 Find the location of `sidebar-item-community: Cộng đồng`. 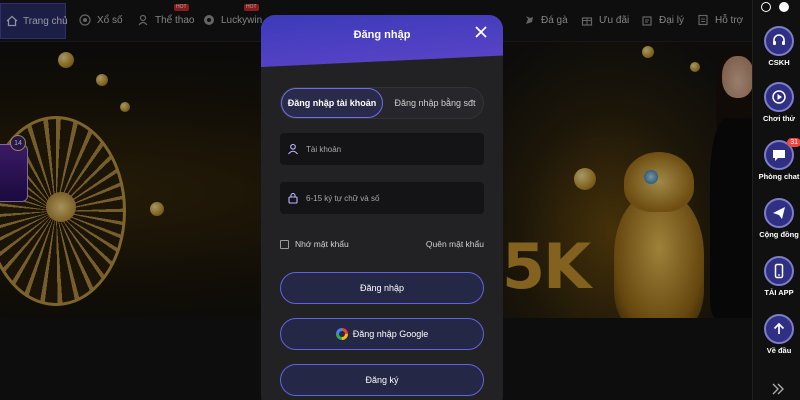

sidebar-item-community: Cộng đồng is located at coordinates (778, 225).